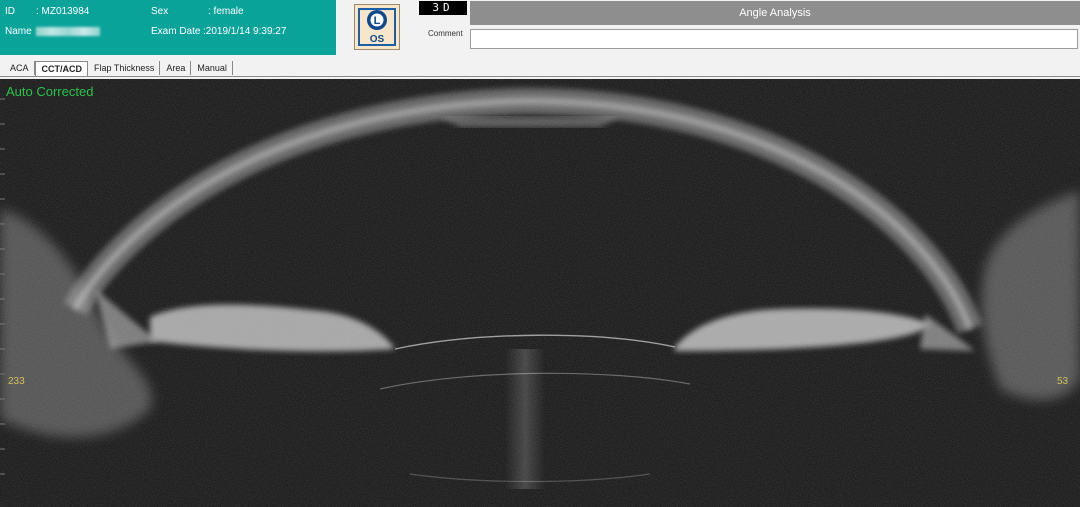  Describe the element at coordinates (176, 68) in the screenshot. I see `tab-area: Area` at that location.